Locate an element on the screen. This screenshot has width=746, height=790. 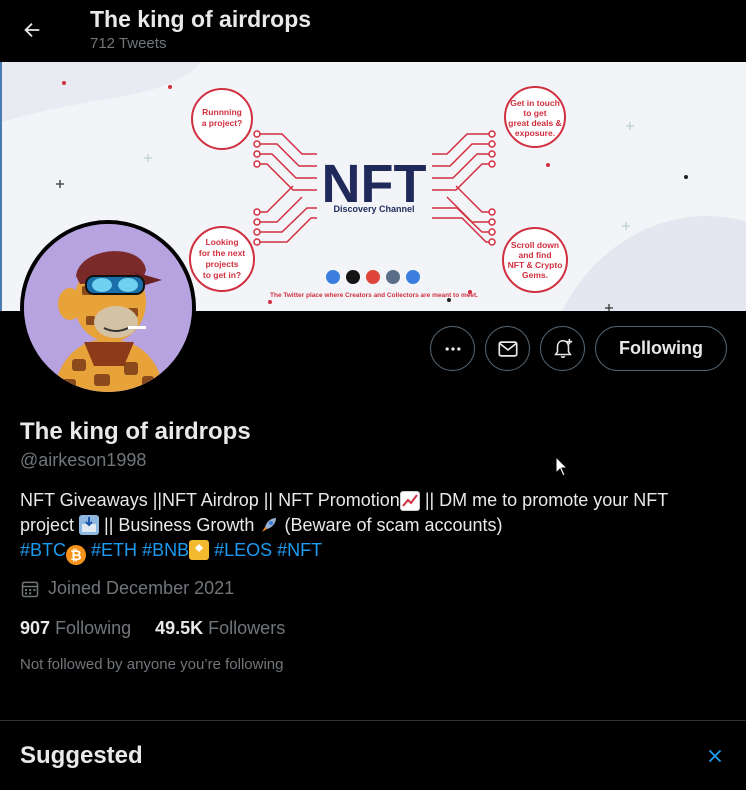
mail-icon is located at coordinates (507, 348).